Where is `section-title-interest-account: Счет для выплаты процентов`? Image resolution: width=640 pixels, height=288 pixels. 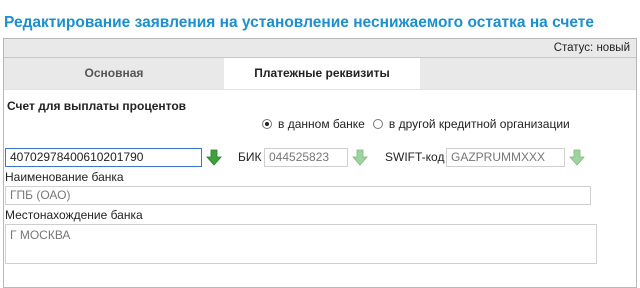
section-title-interest-account: Счет для выплаты процентов is located at coordinates (97, 106).